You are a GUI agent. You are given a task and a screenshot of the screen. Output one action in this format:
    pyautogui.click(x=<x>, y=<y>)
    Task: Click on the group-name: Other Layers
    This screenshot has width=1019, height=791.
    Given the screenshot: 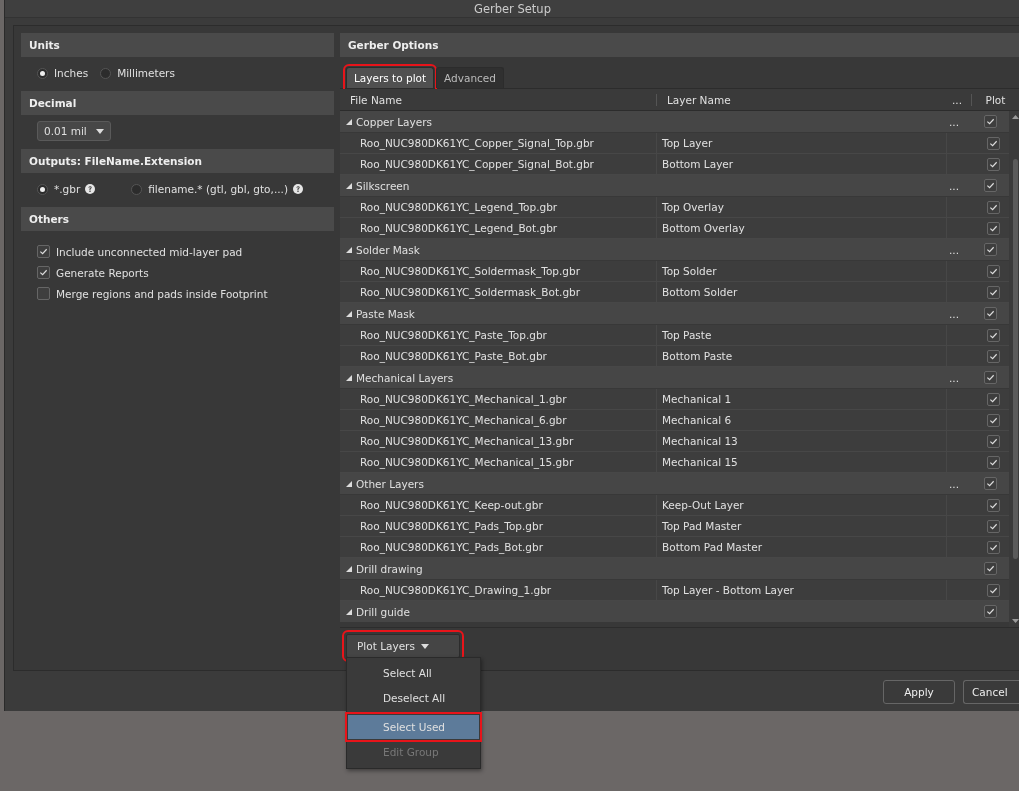 What is the action you would take?
    pyautogui.click(x=390, y=483)
    